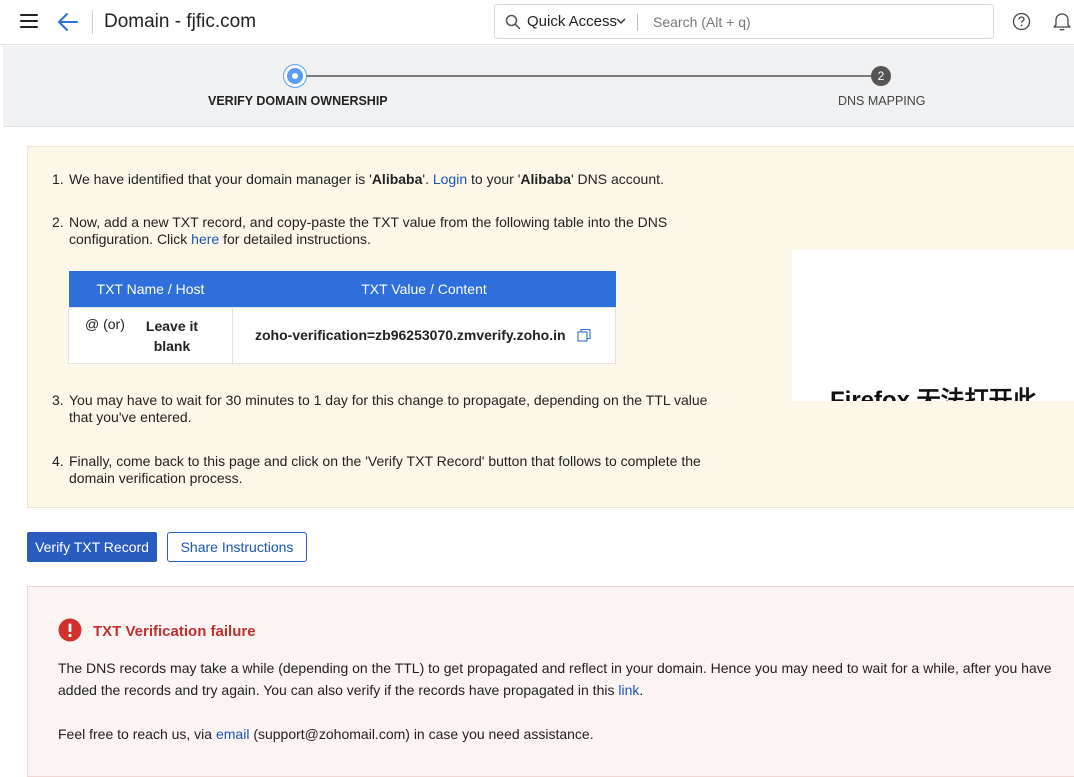  What do you see at coordinates (933, 325) in the screenshot?
I see `overlay-popup: Firefox 无法打开此` at bounding box center [933, 325].